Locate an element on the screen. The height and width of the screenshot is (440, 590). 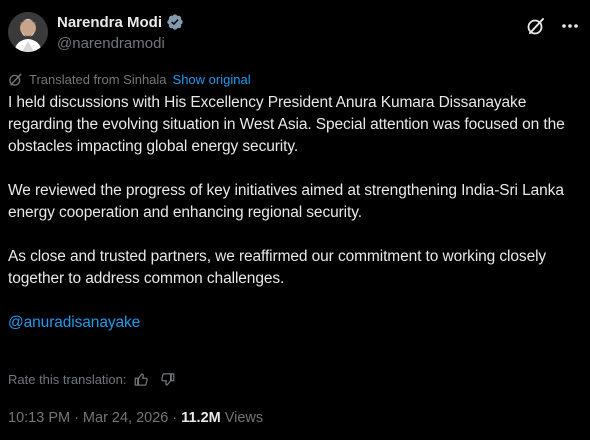
translated-label: Translated from Sinhala is located at coordinates (98, 79).